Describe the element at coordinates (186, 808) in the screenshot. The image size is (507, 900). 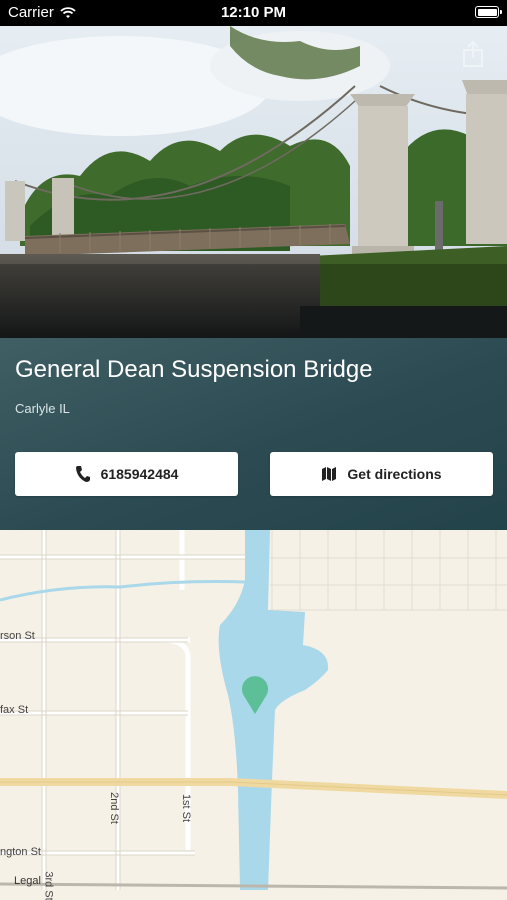
I see `street-label-1st: 1st St` at that location.